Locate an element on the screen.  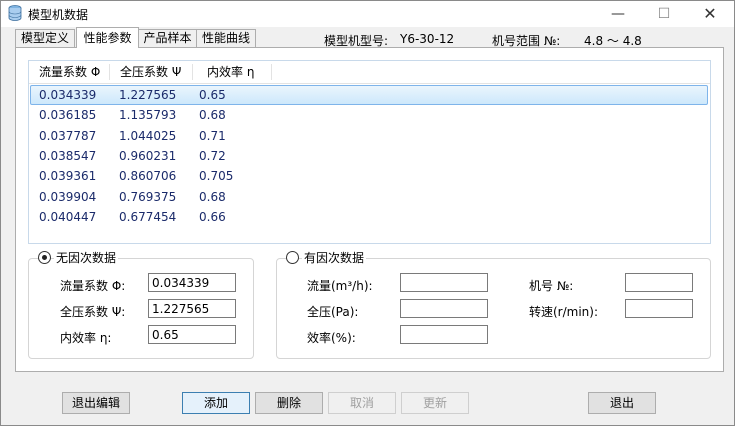
list-row: 0.034339 1.227565 0.65 is located at coordinates (369, 95).